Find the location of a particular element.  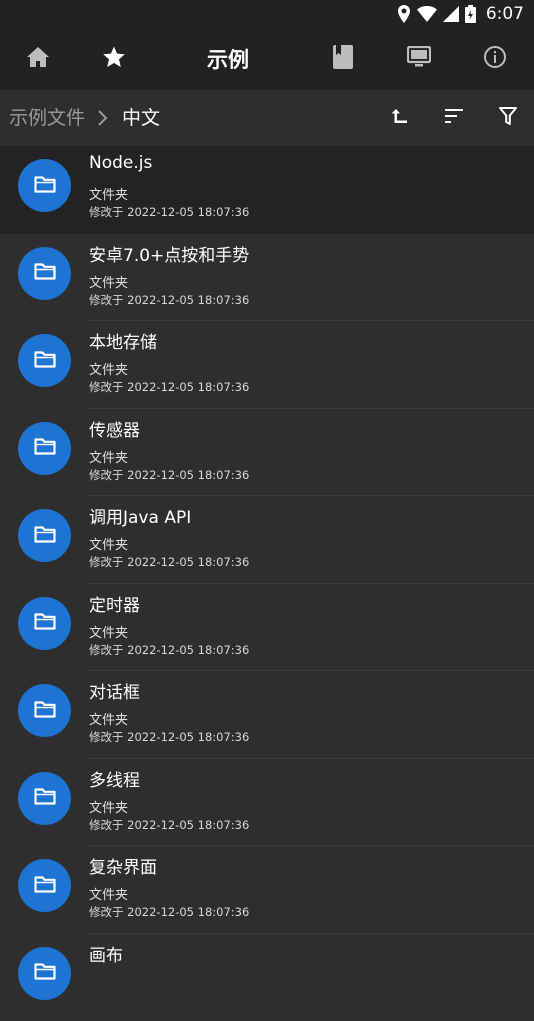

list-item: 传感器 文件夹 修改于 2022-12-05 18:07:36 is located at coordinates (267, 453).